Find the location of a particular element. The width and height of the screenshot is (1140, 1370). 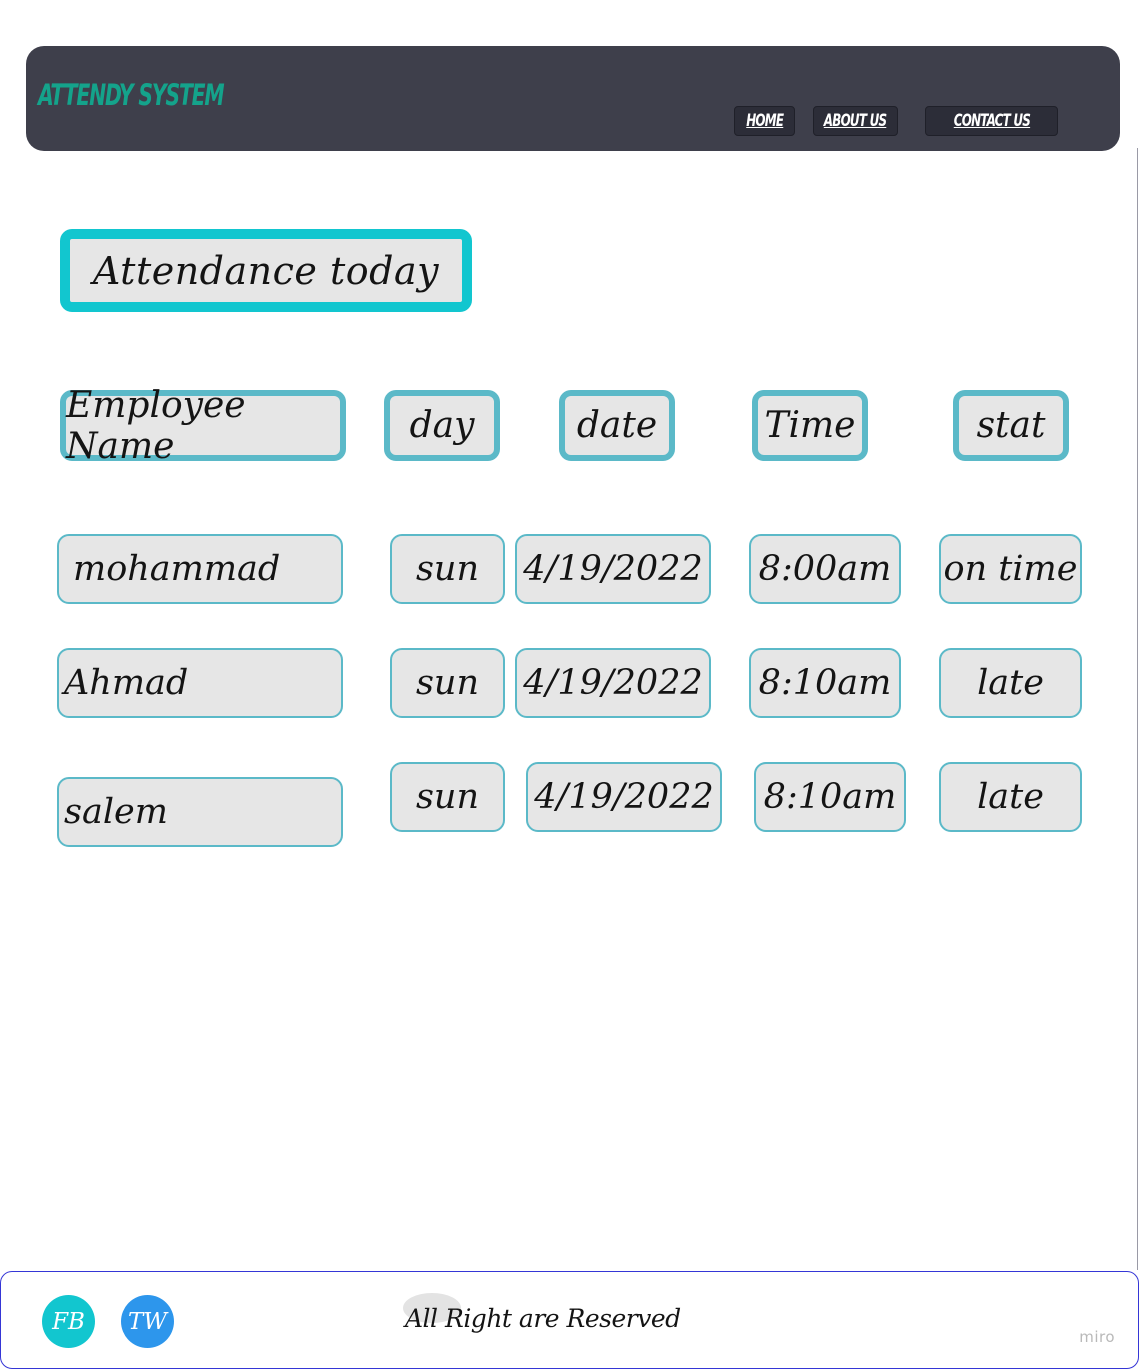

page-footer: FB TW All Right are Reserved miro is located at coordinates (569, 1320).